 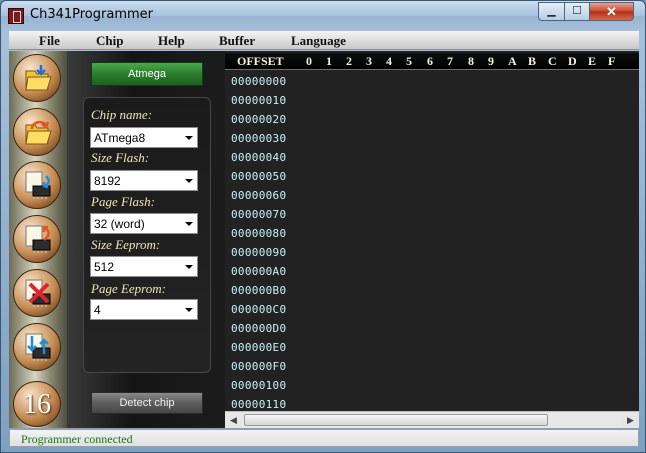 I want to click on menu-chip: Chip, so click(x=109, y=41).